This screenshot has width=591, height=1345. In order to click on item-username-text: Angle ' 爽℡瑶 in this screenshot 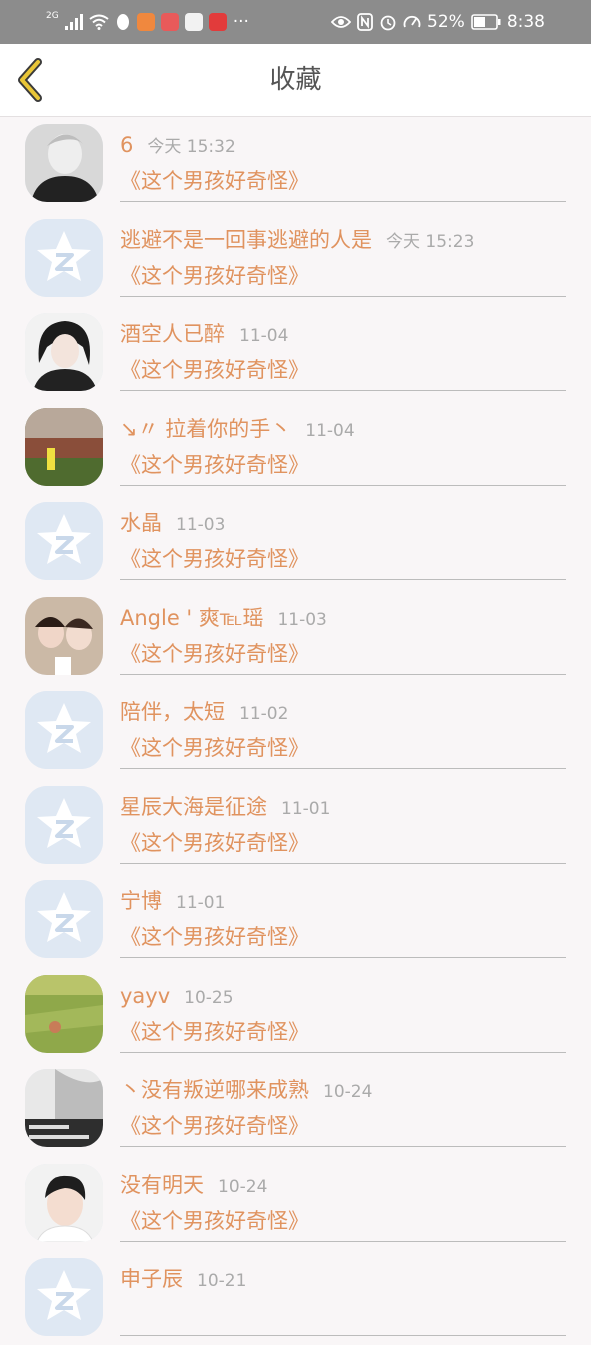, I will do `click(192, 617)`.